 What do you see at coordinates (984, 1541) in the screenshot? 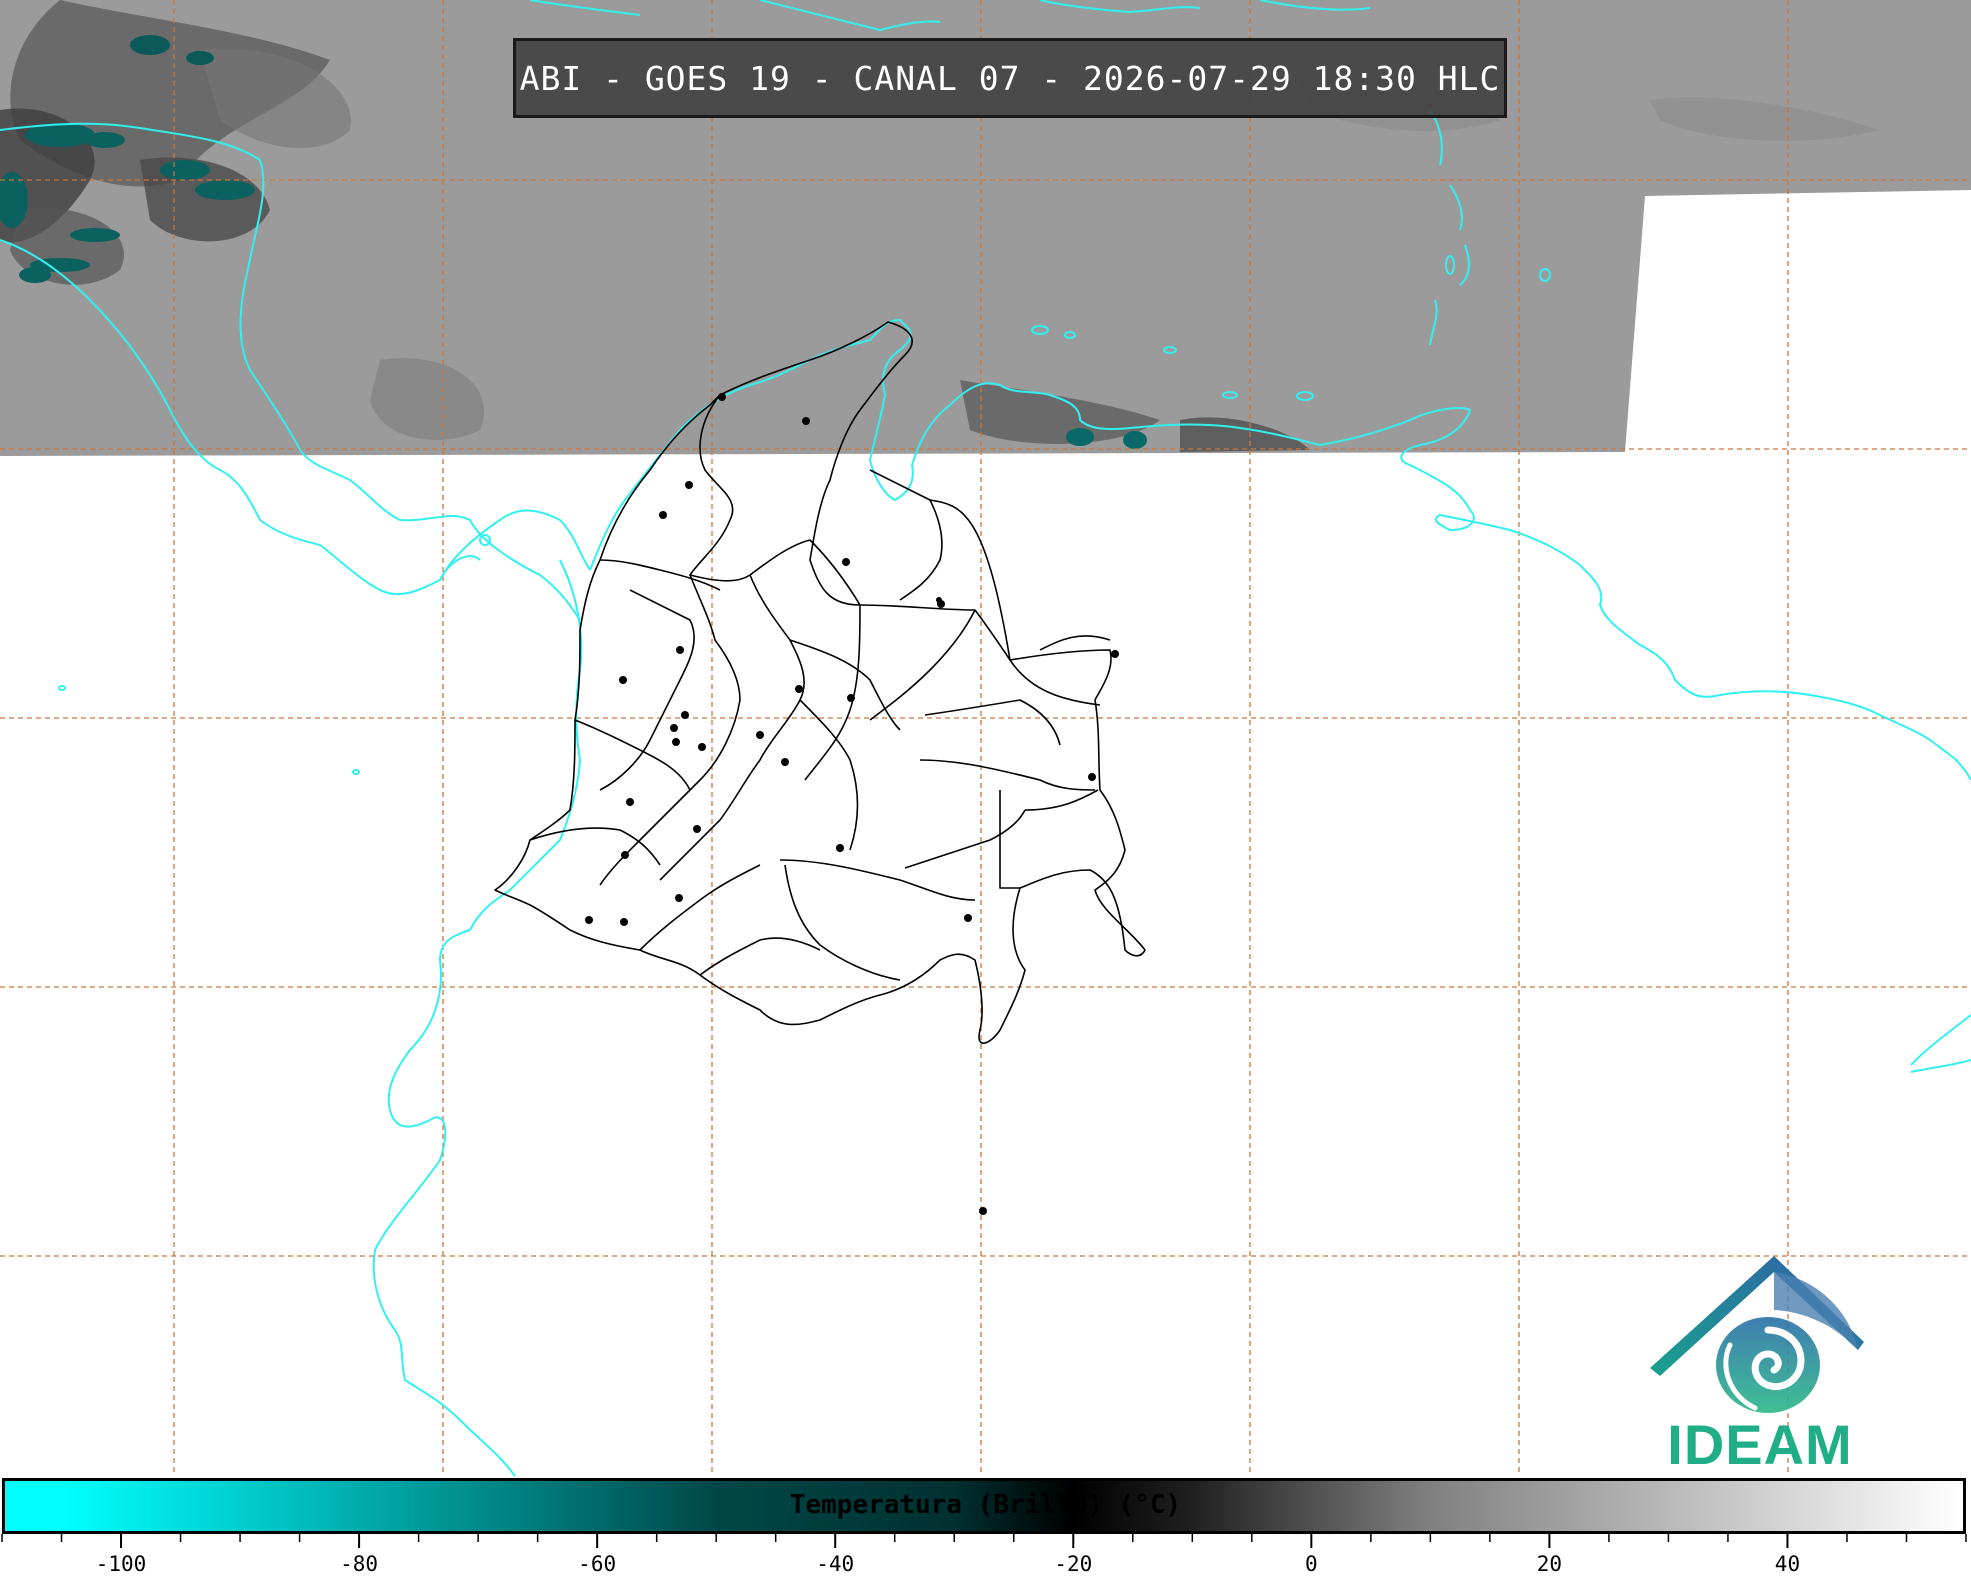
I see `colorbar-ticks` at bounding box center [984, 1541].